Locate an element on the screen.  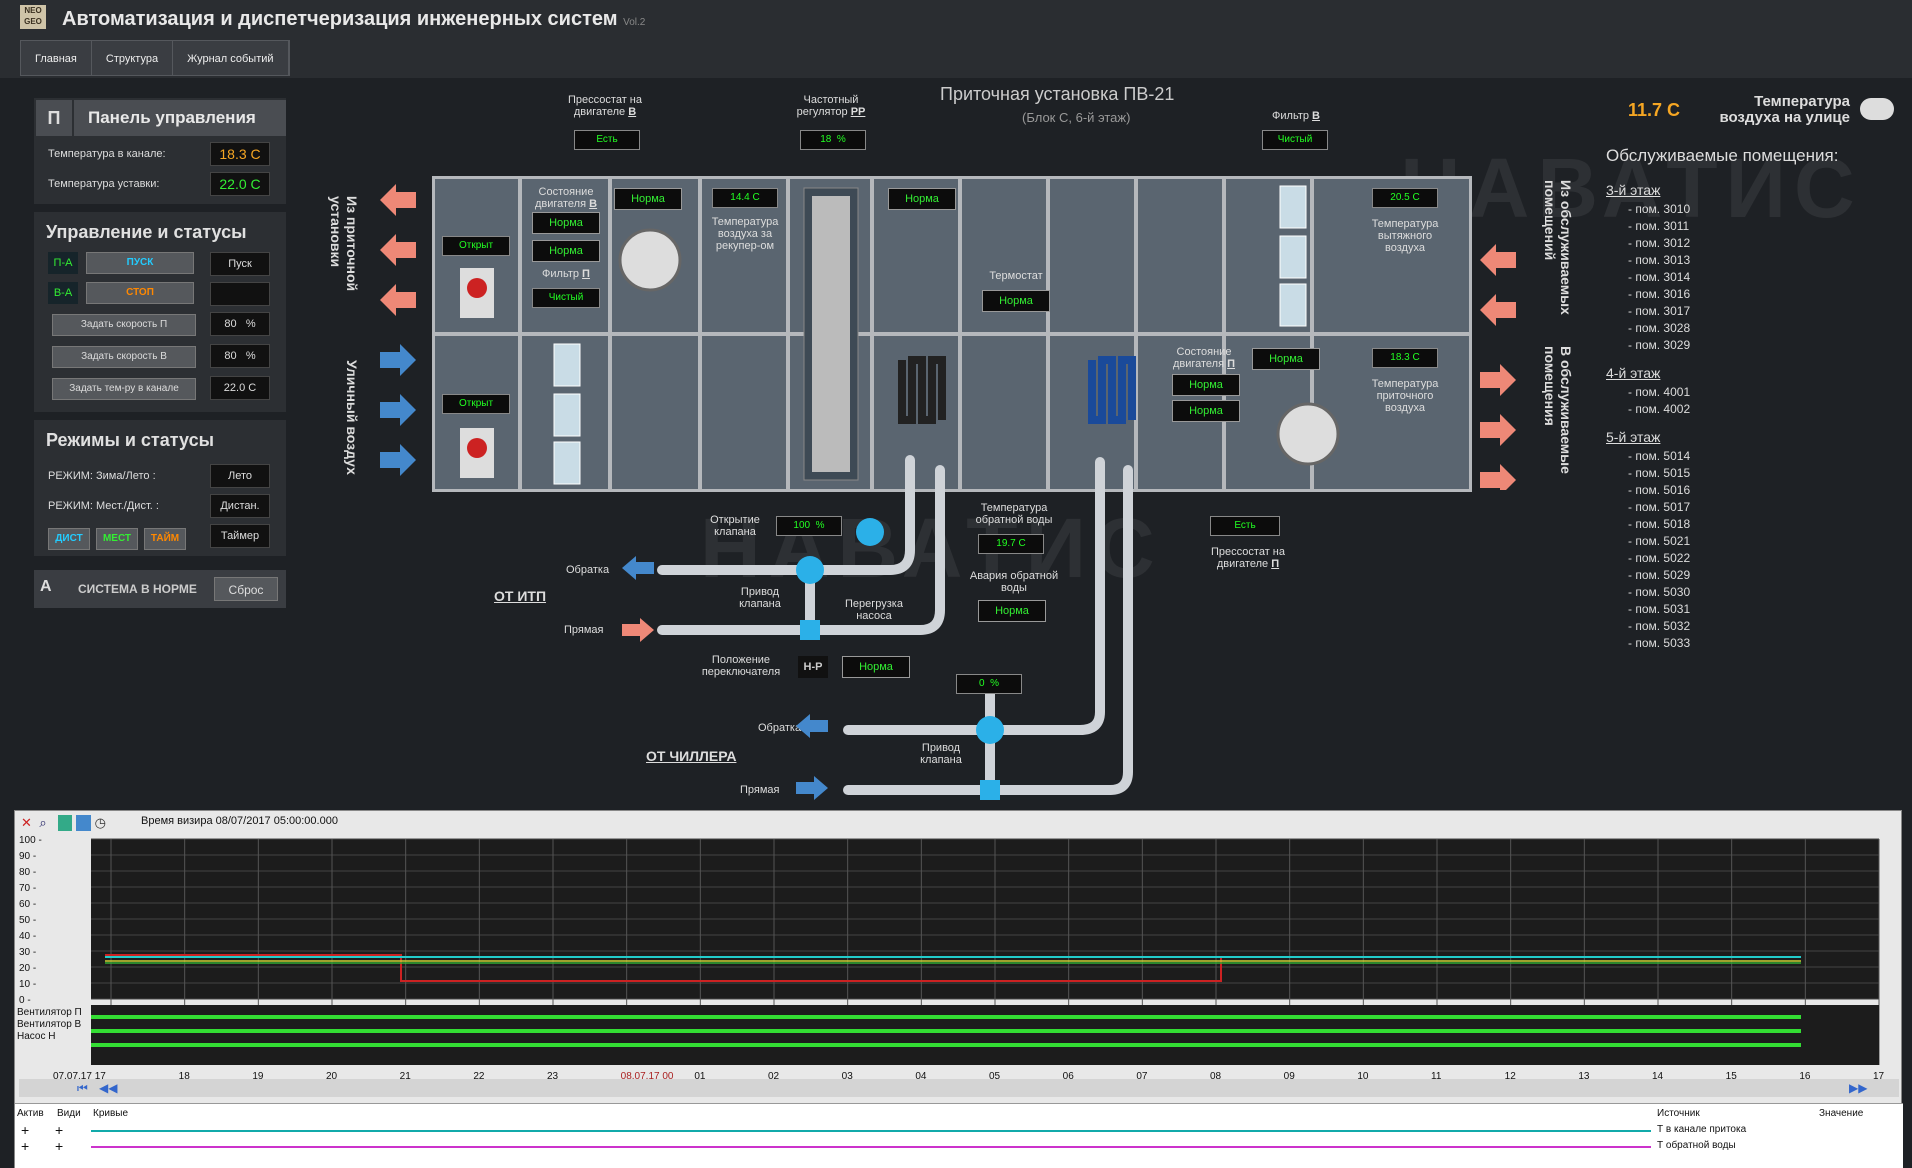
status-title: Управление и статусы is located at coordinates (146, 232).